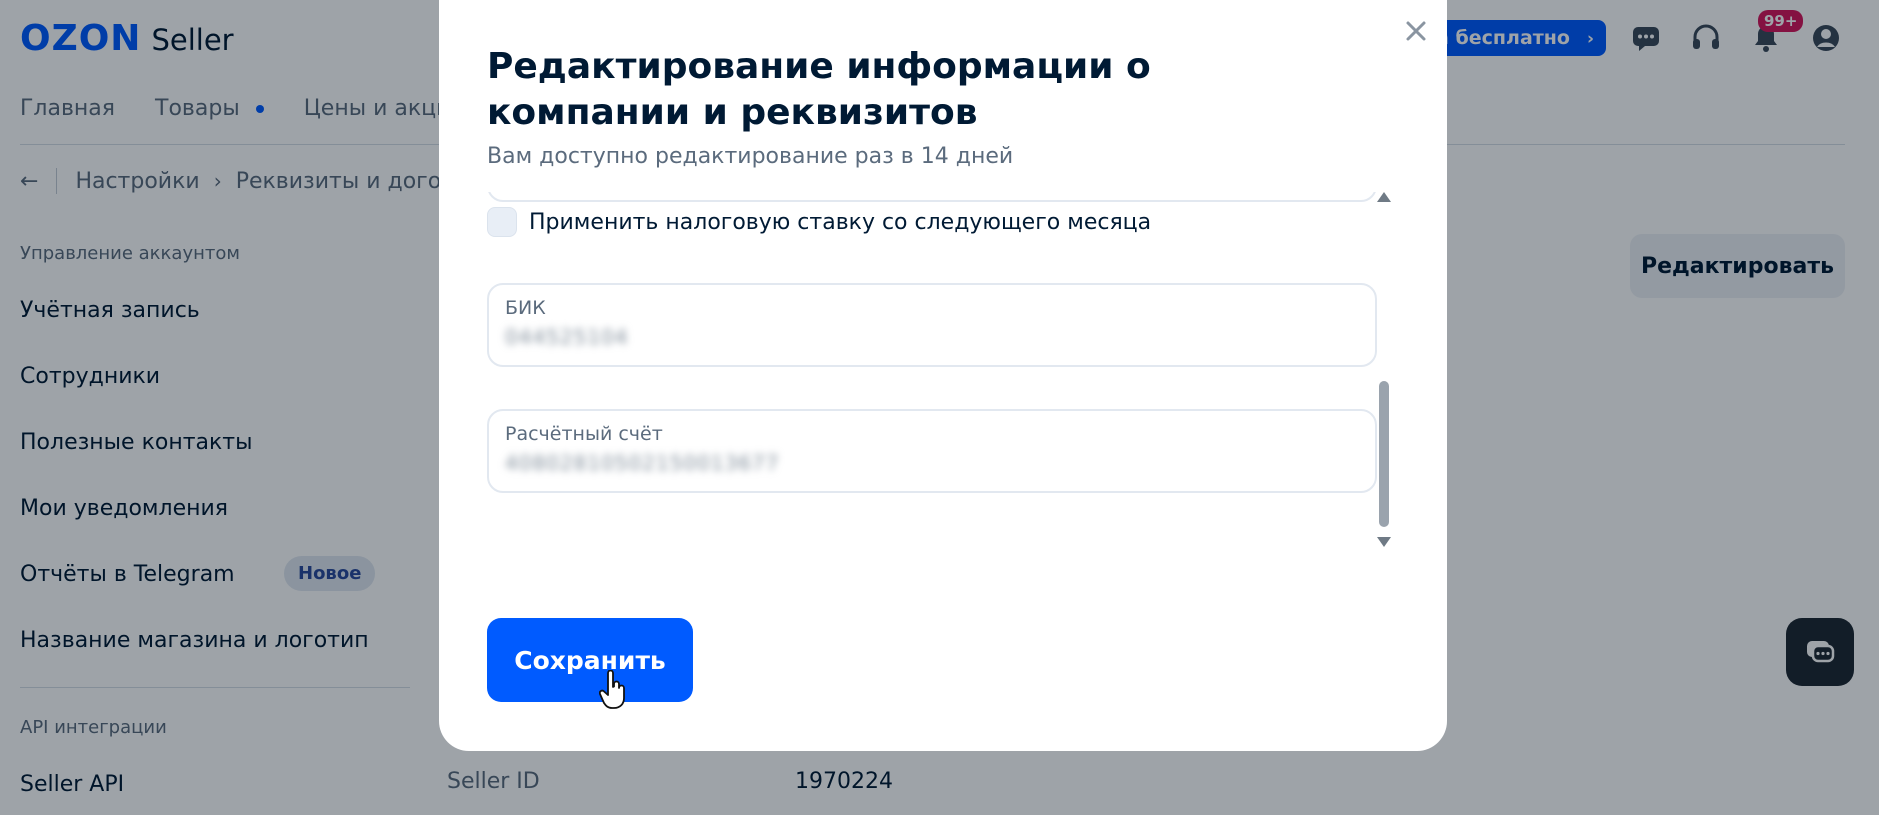  Describe the element at coordinates (932, 451) in the screenshot. I see `account-field: Расчётный счёт 40802810502150013677` at that location.